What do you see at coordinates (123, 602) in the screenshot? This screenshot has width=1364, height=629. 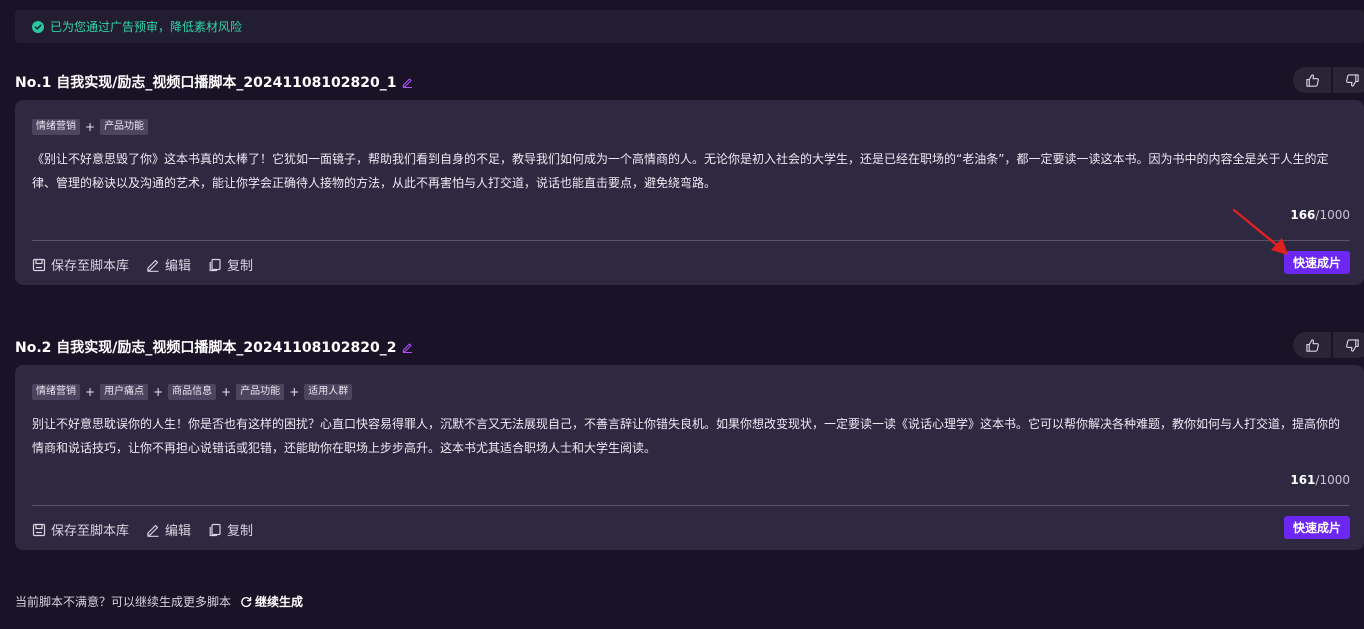 I see `footer-prompt: 当前脚本不满意？可以继续生成更多脚本` at bounding box center [123, 602].